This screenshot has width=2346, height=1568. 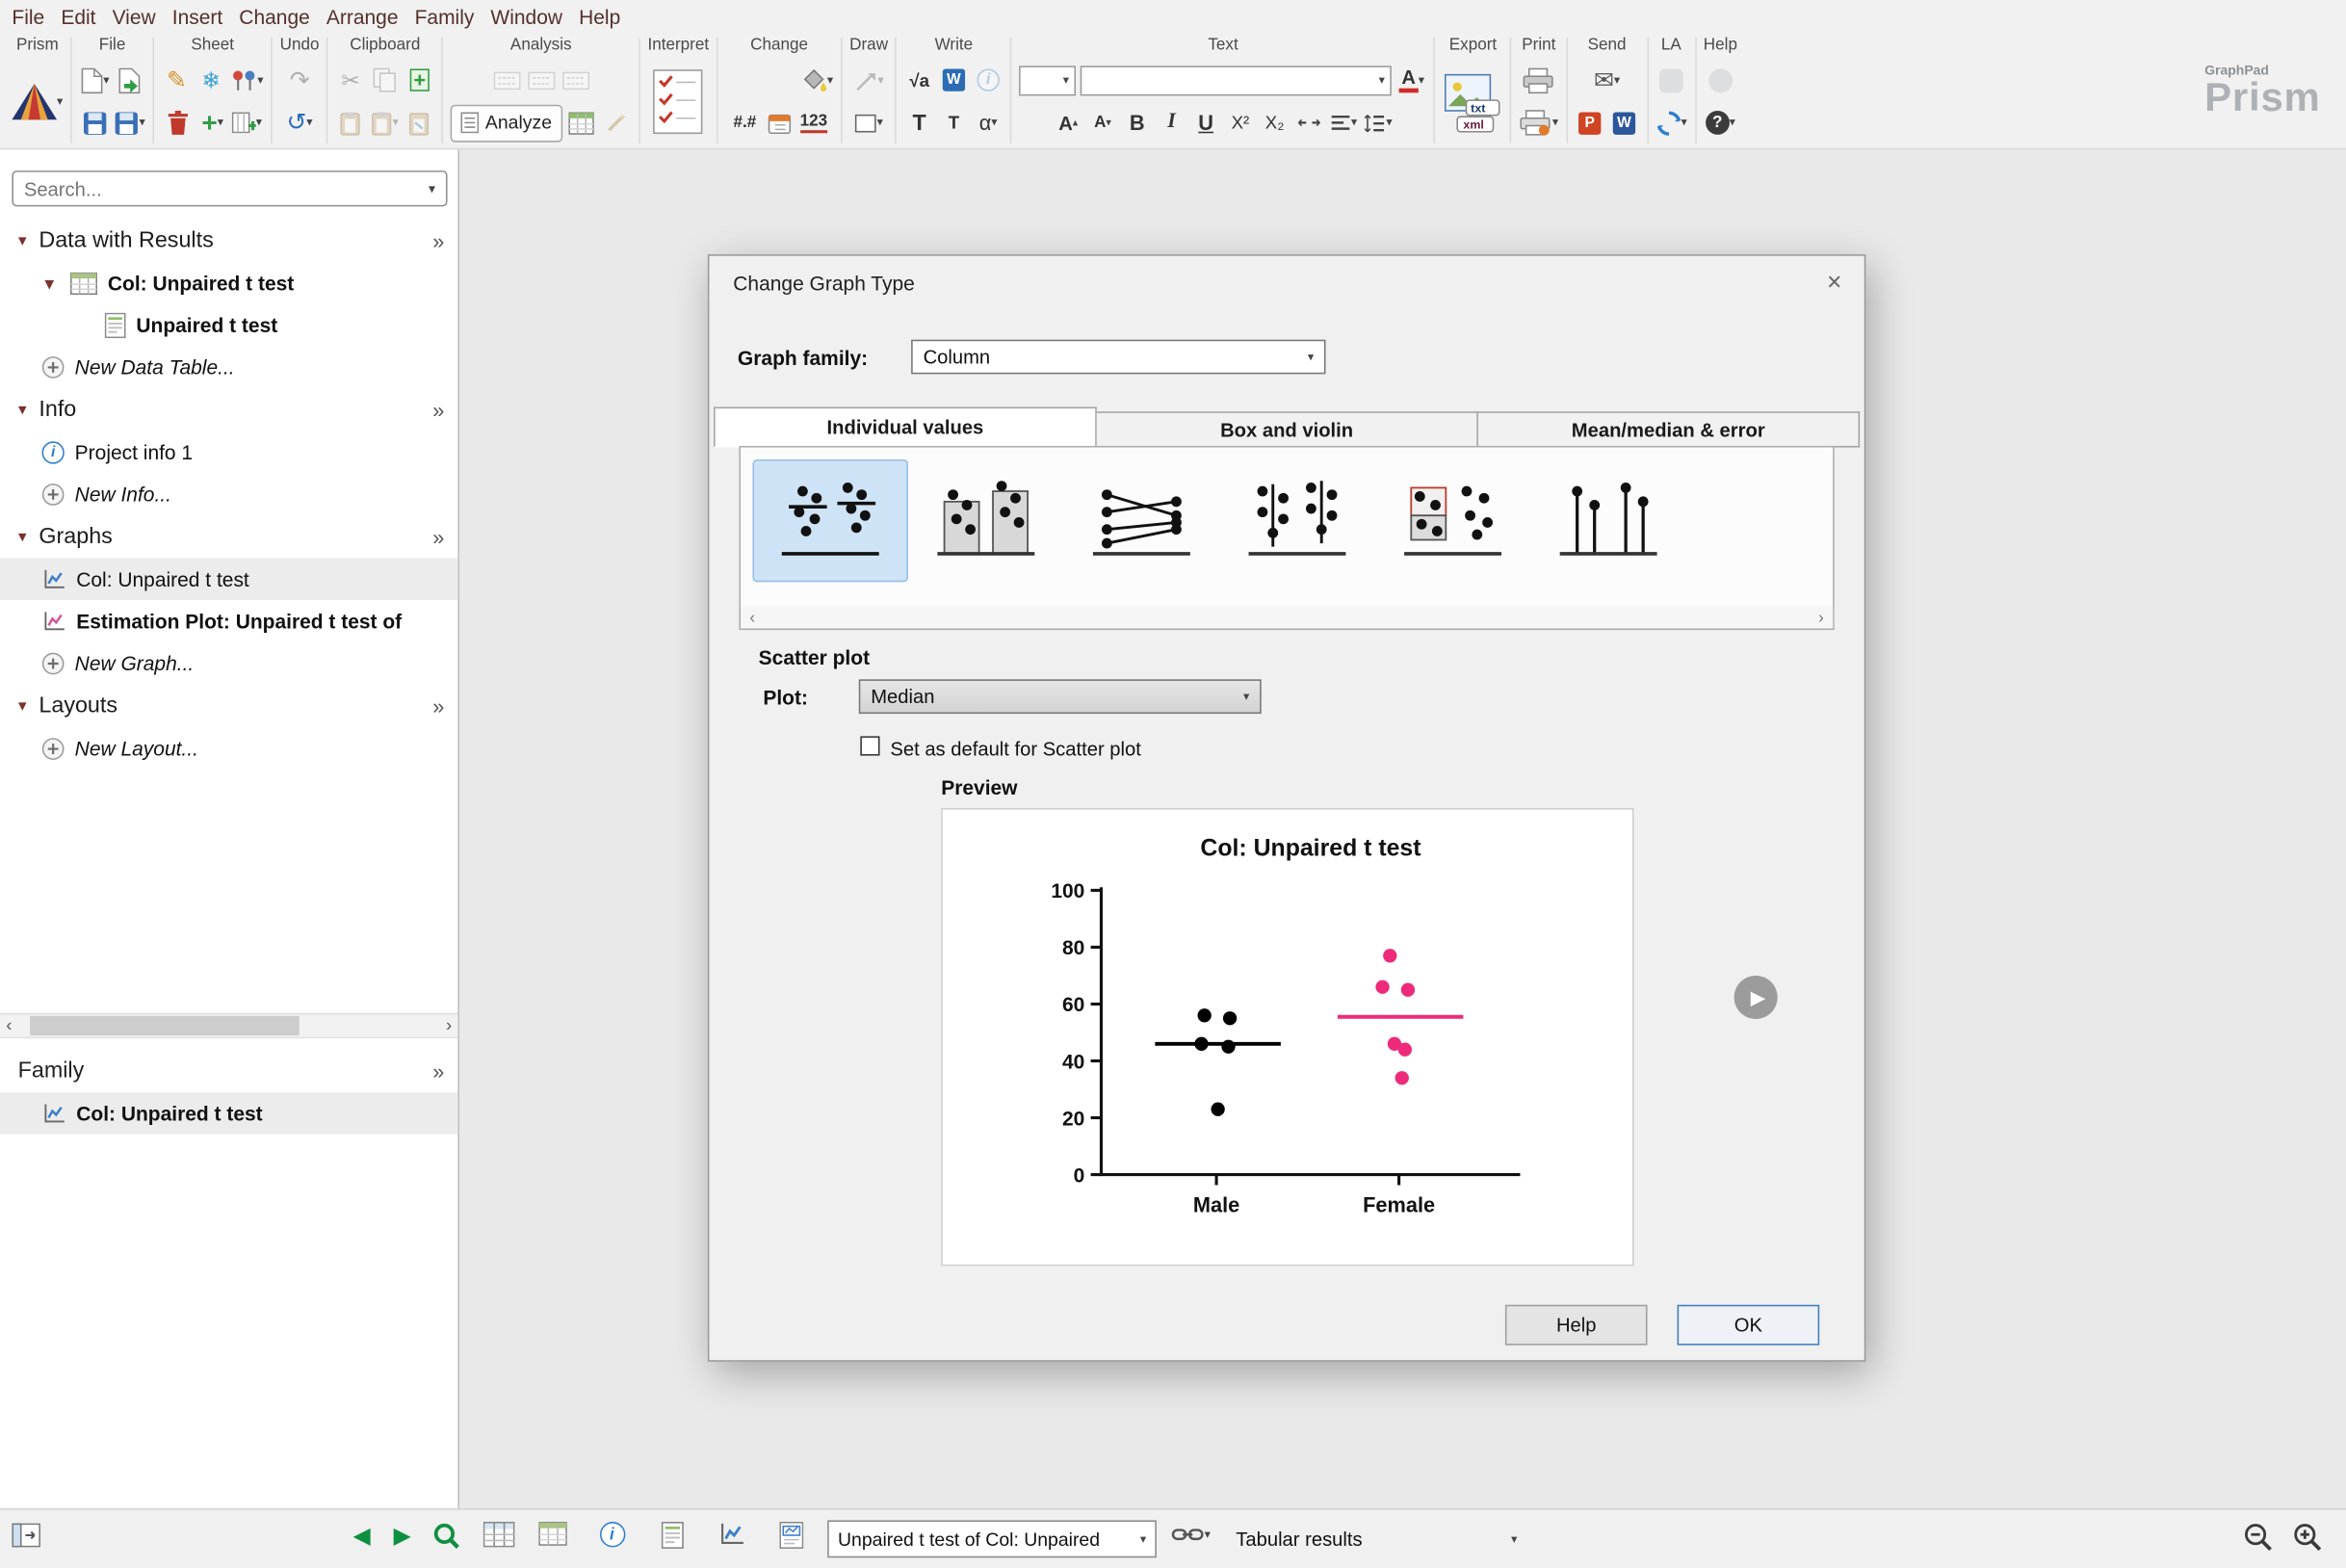 What do you see at coordinates (507, 123) in the screenshot?
I see `analyze-button: Analyze` at bounding box center [507, 123].